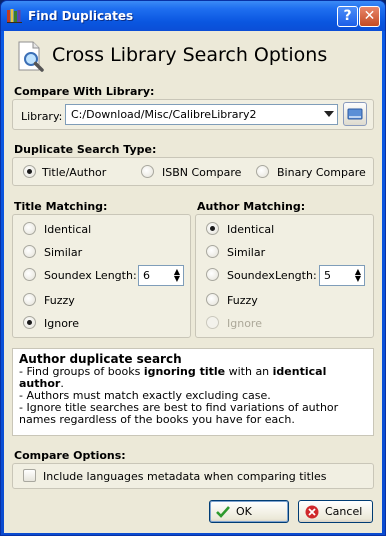 This screenshot has width=386, height=536. I want to click on close-icon: ✕, so click(369, 16).